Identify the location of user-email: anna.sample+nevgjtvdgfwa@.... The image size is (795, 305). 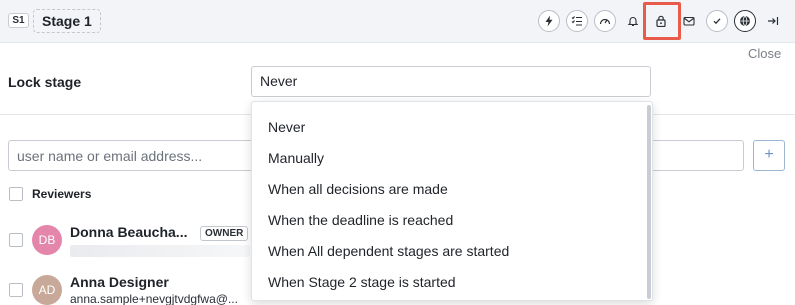
(154, 298).